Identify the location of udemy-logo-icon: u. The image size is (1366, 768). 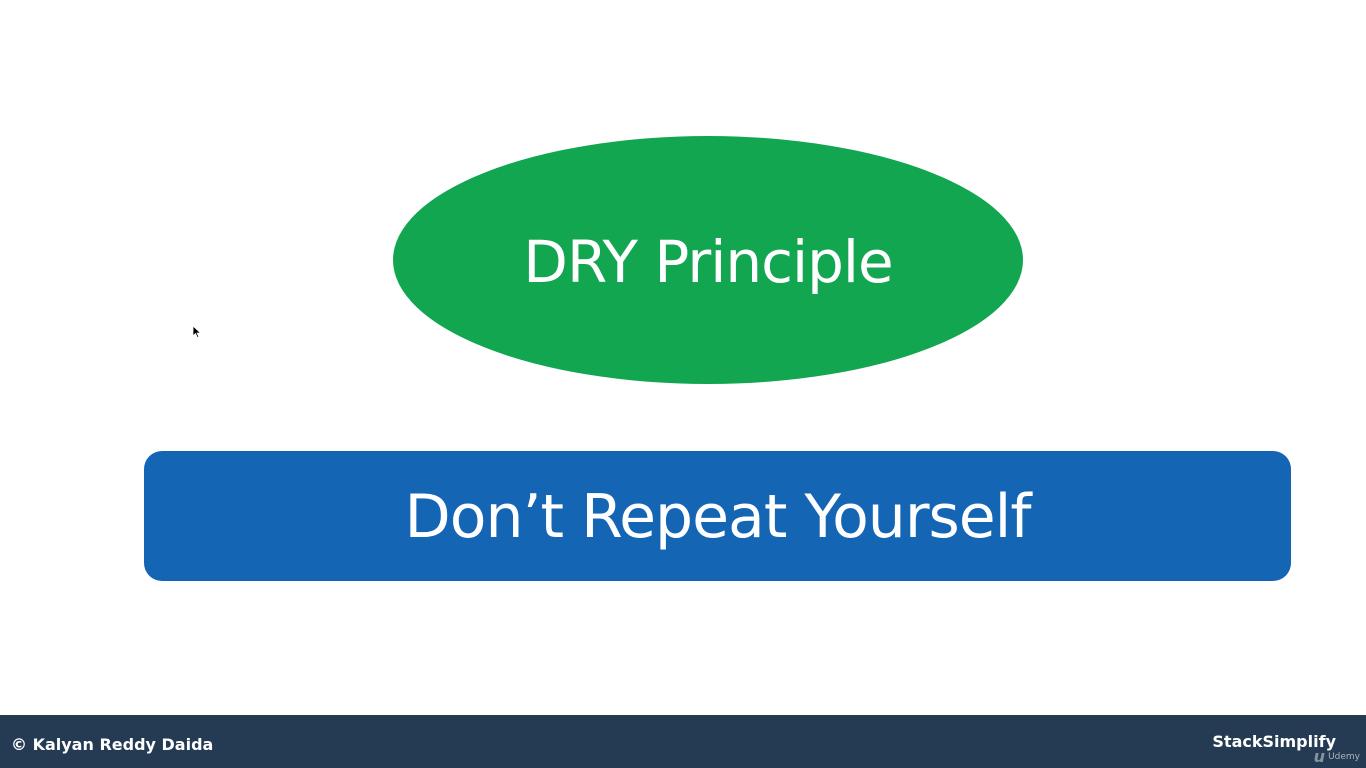
(1319, 756).